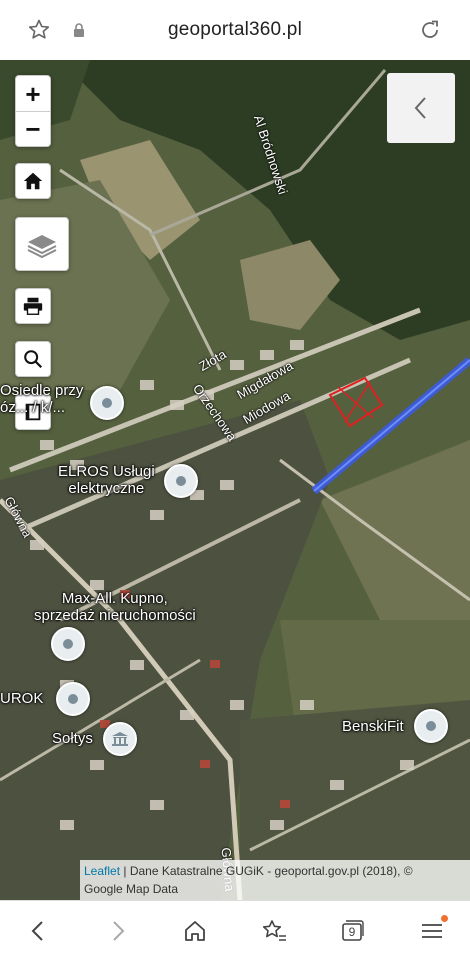  I want to click on search-icon, so click(33, 359).